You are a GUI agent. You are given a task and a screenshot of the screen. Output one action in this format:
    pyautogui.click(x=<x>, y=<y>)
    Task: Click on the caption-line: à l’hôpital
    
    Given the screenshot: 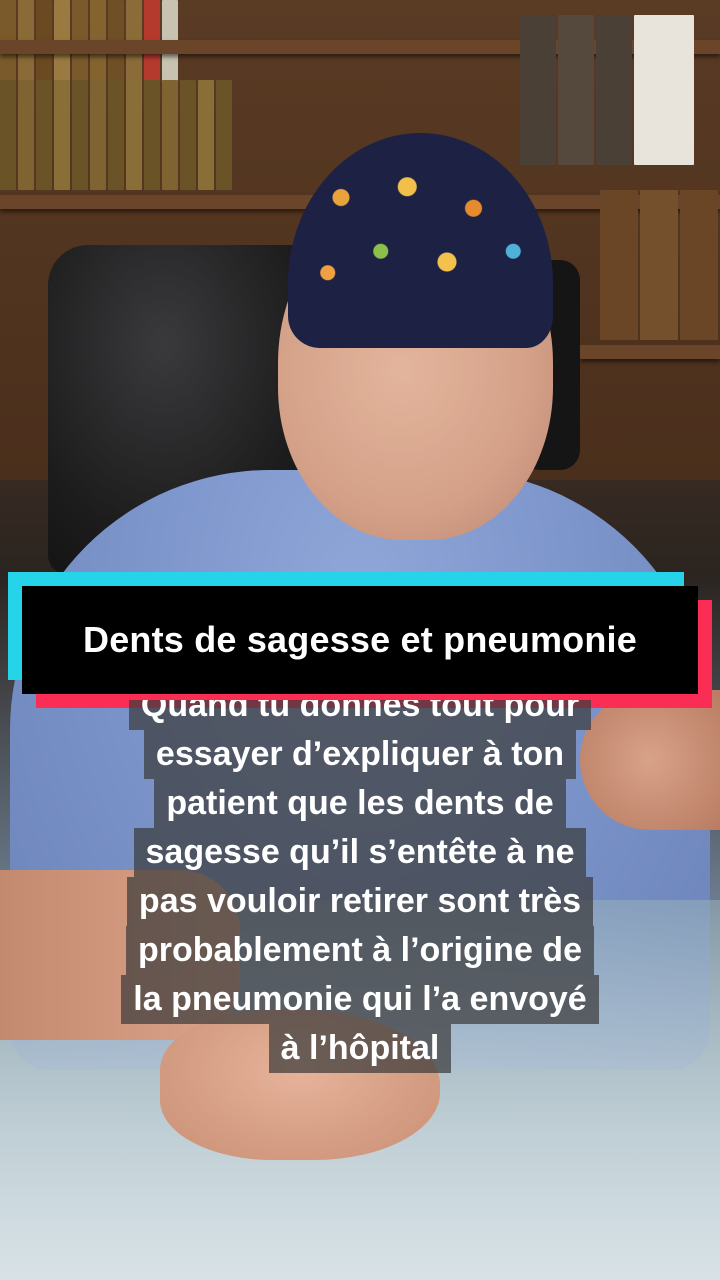 What is the action you would take?
    pyautogui.click(x=360, y=1048)
    